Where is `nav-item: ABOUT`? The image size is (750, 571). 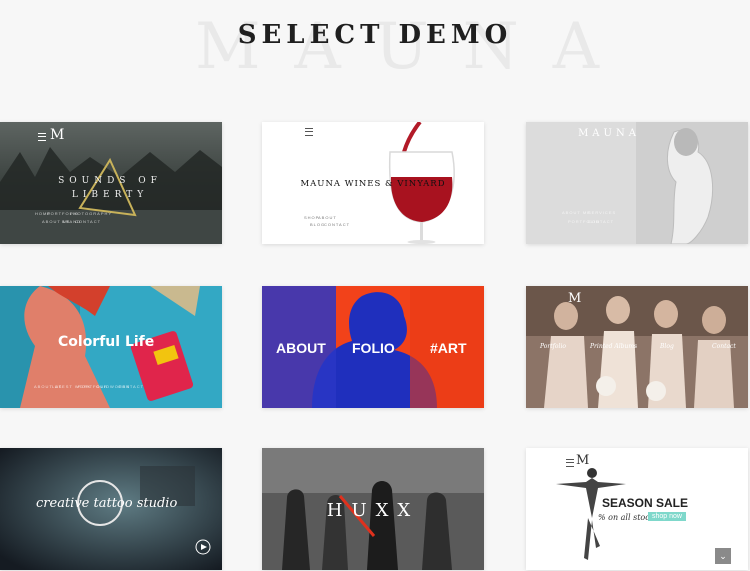 nav-item: ABOUT is located at coordinates (327, 217).